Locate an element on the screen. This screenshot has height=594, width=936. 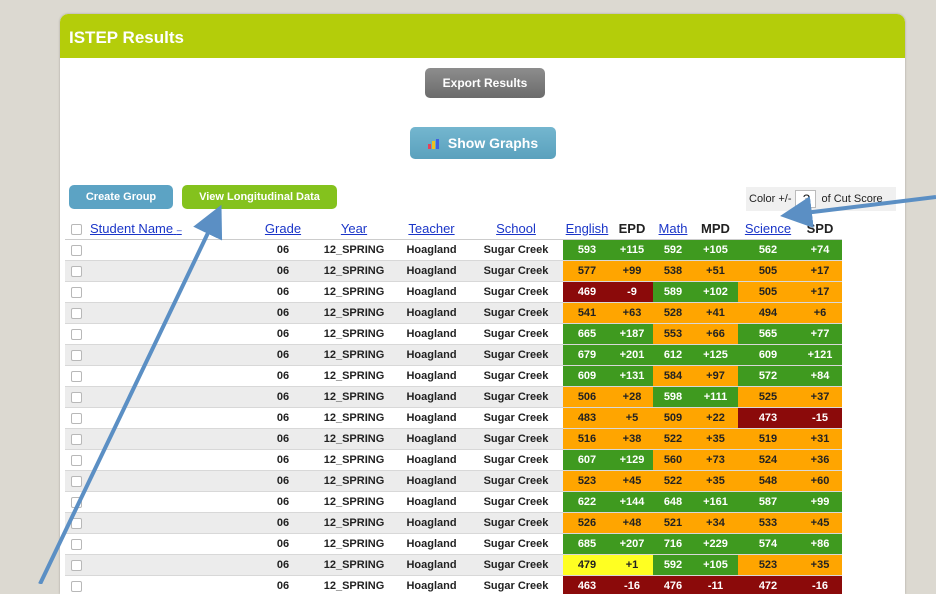
english-score-cell: 593 is located at coordinates (587, 250).